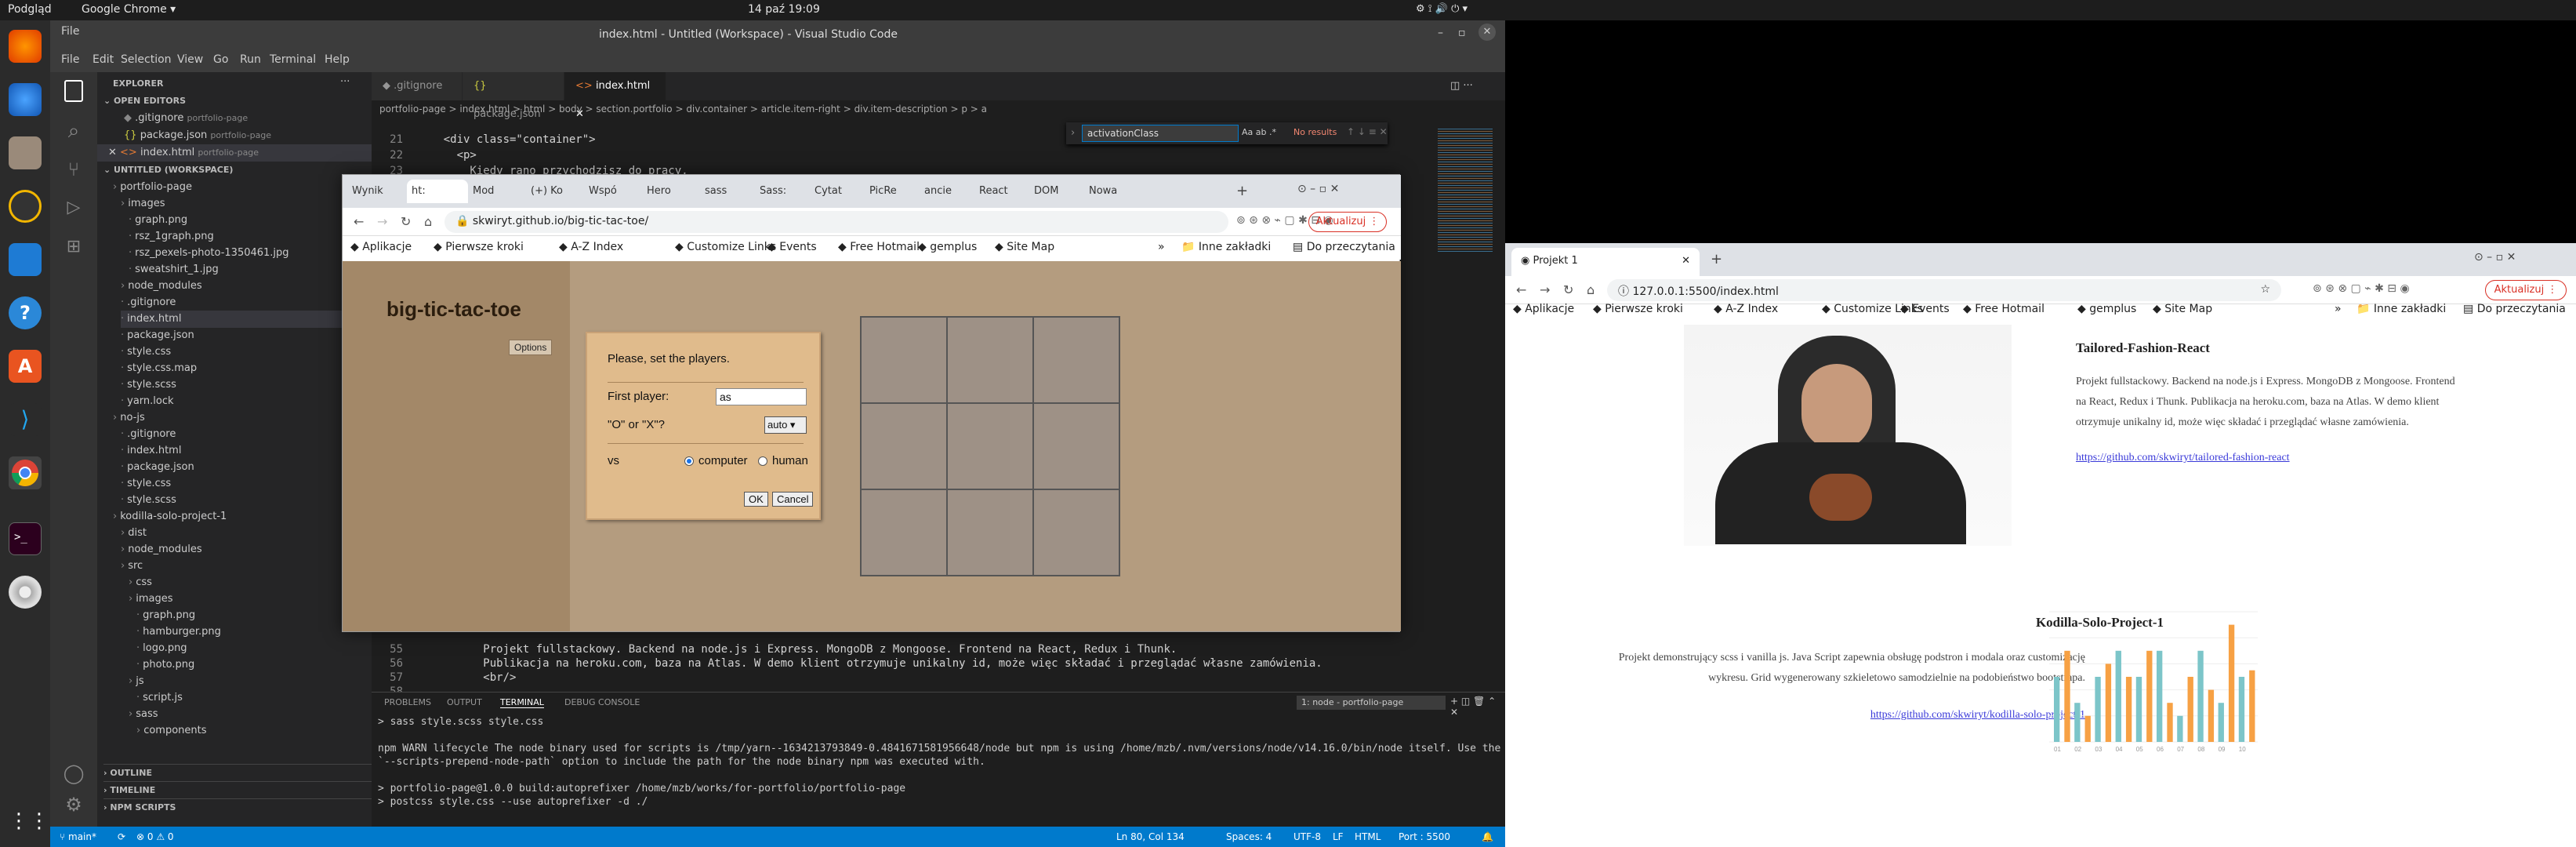 The height and width of the screenshot is (847, 2576). I want to click on tree-folder: › sass, so click(243, 714).